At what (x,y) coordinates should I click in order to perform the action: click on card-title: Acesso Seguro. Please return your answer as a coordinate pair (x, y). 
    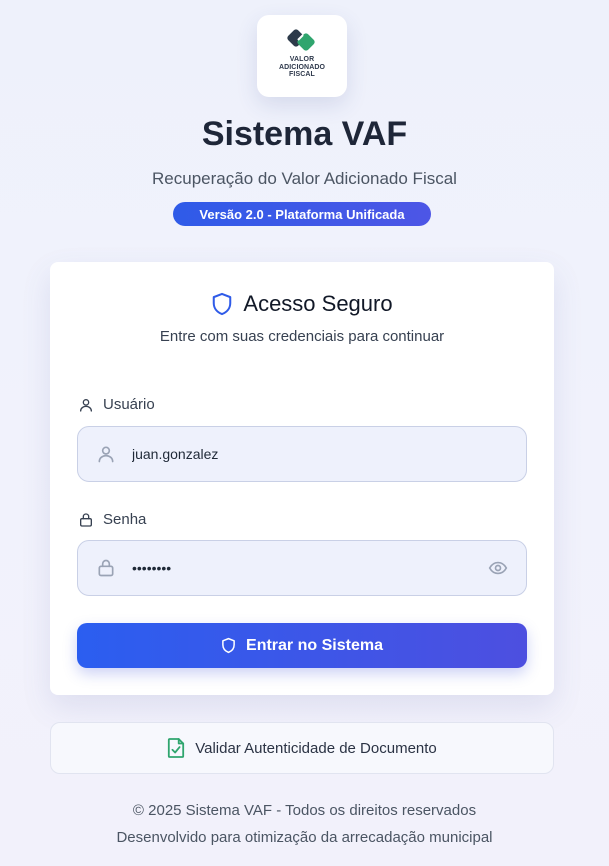
    Looking at the image, I should click on (302, 304).